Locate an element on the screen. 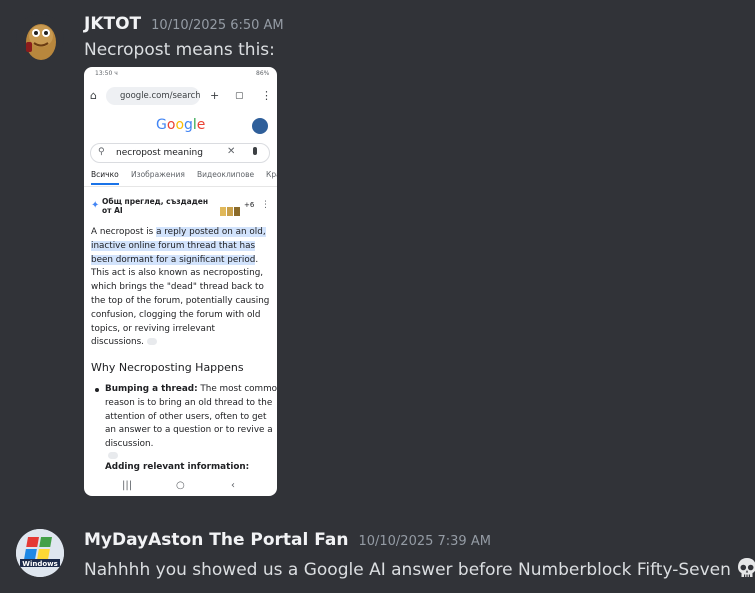 The height and width of the screenshot is (593, 755). message-text: Necropost means this: is located at coordinates (179, 50).